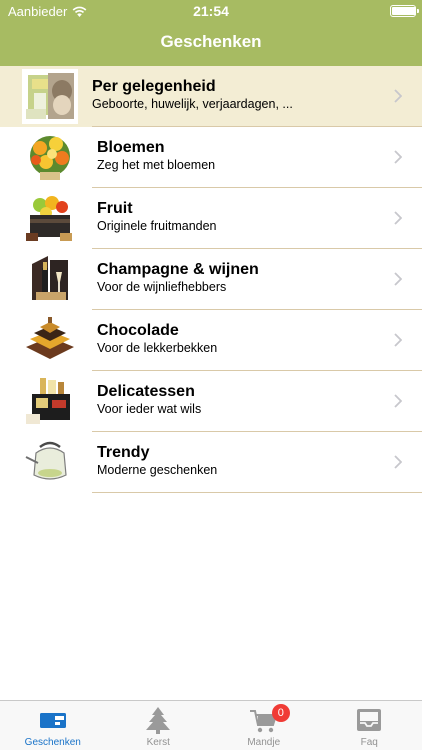  Describe the element at coordinates (50, 96) in the screenshot. I see `occasion-gift-image` at that location.